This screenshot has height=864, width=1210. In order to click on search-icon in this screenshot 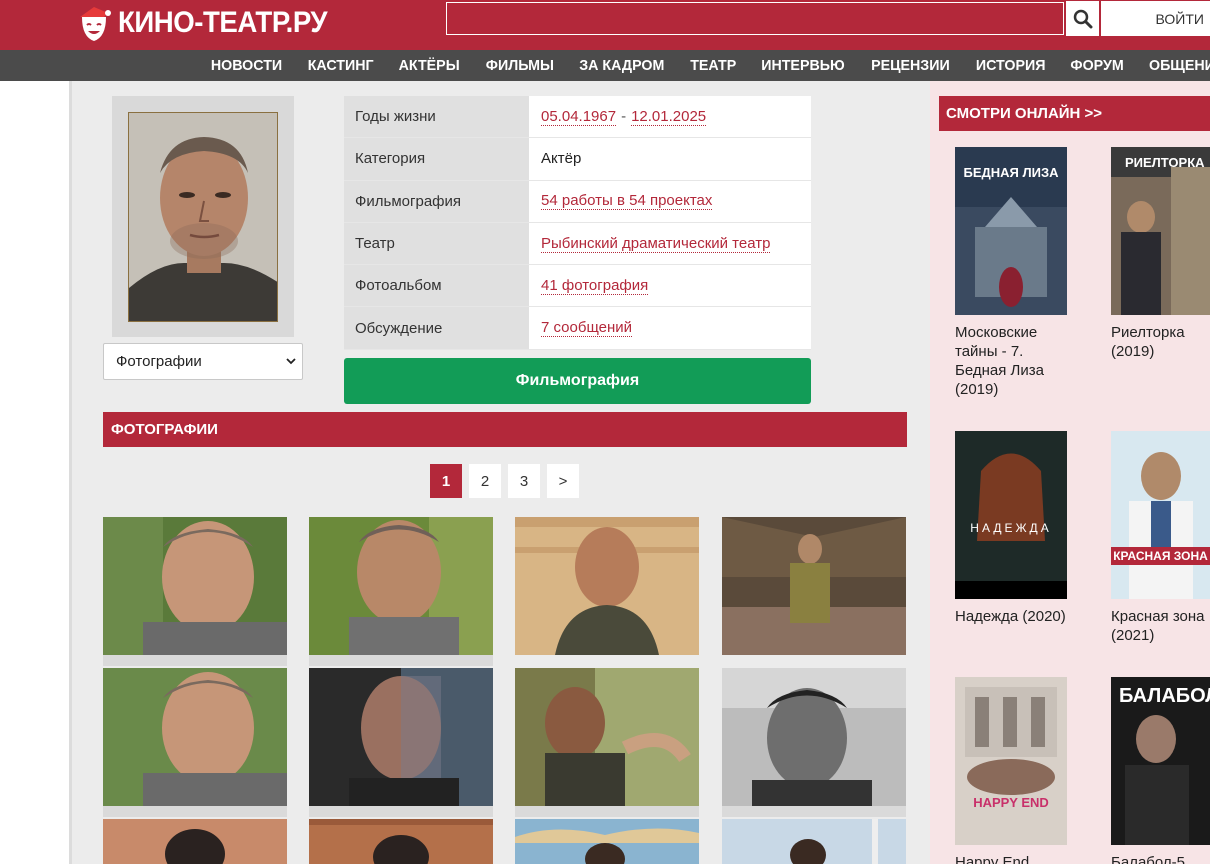, I will do `click(1082, 18)`.